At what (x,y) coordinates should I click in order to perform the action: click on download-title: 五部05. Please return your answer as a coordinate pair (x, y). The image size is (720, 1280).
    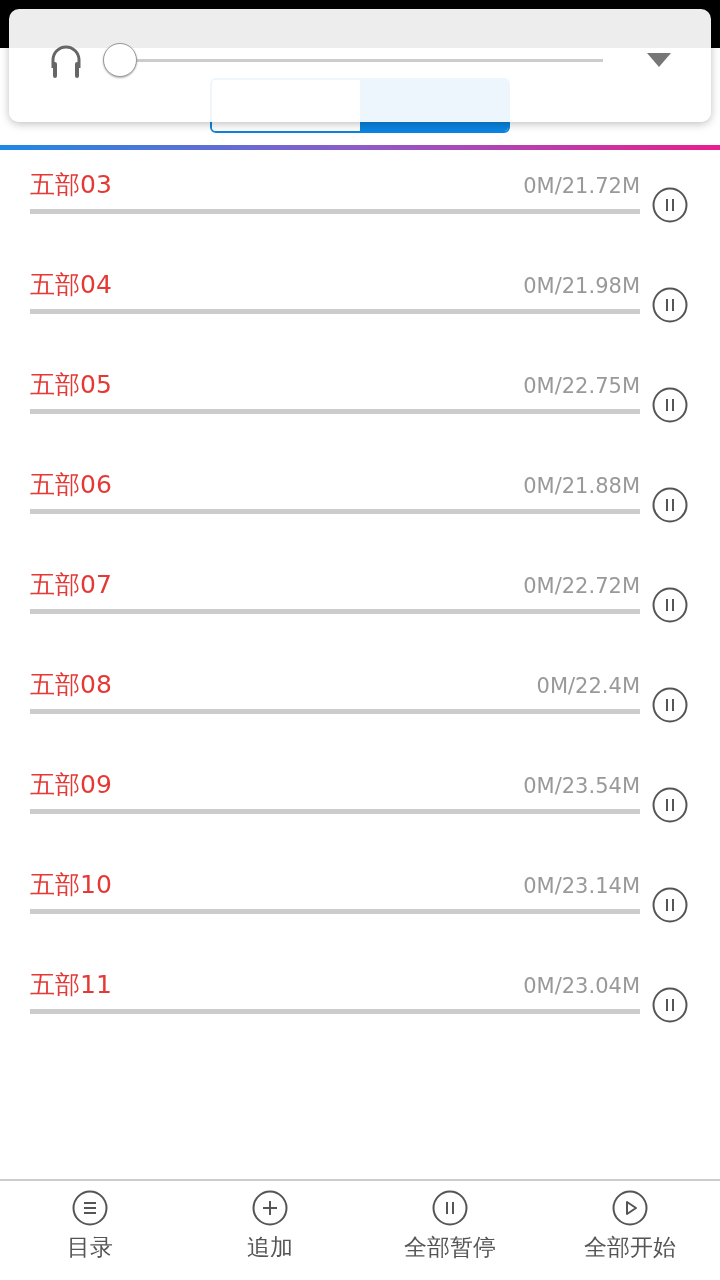
    Looking at the image, I should click on (71, 385).